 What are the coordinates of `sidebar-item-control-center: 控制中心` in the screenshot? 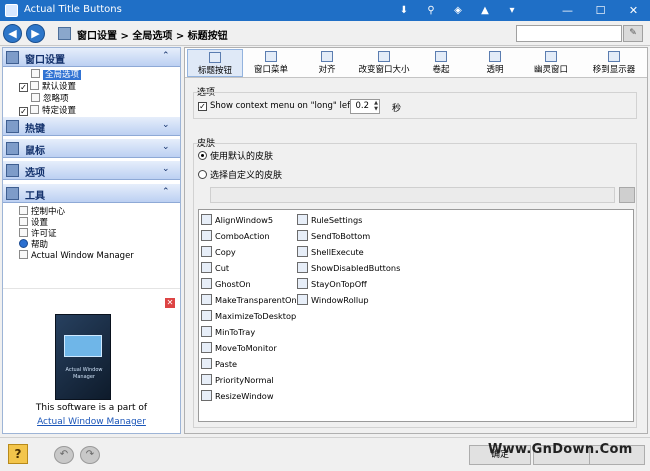 It's located at (42, 211).